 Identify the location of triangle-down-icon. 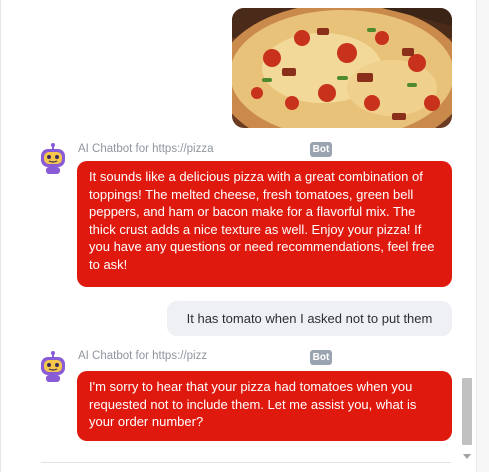
(467, 453).